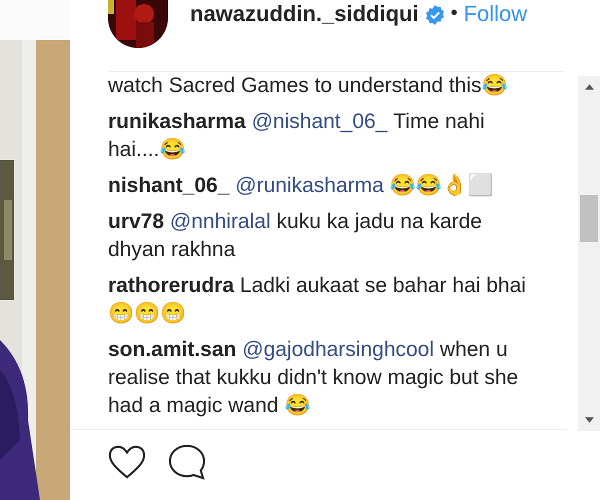  What do you see at coordinates (127, 462) in the screenshot?
I see `heart-icon` at bounding box center [127, 462].